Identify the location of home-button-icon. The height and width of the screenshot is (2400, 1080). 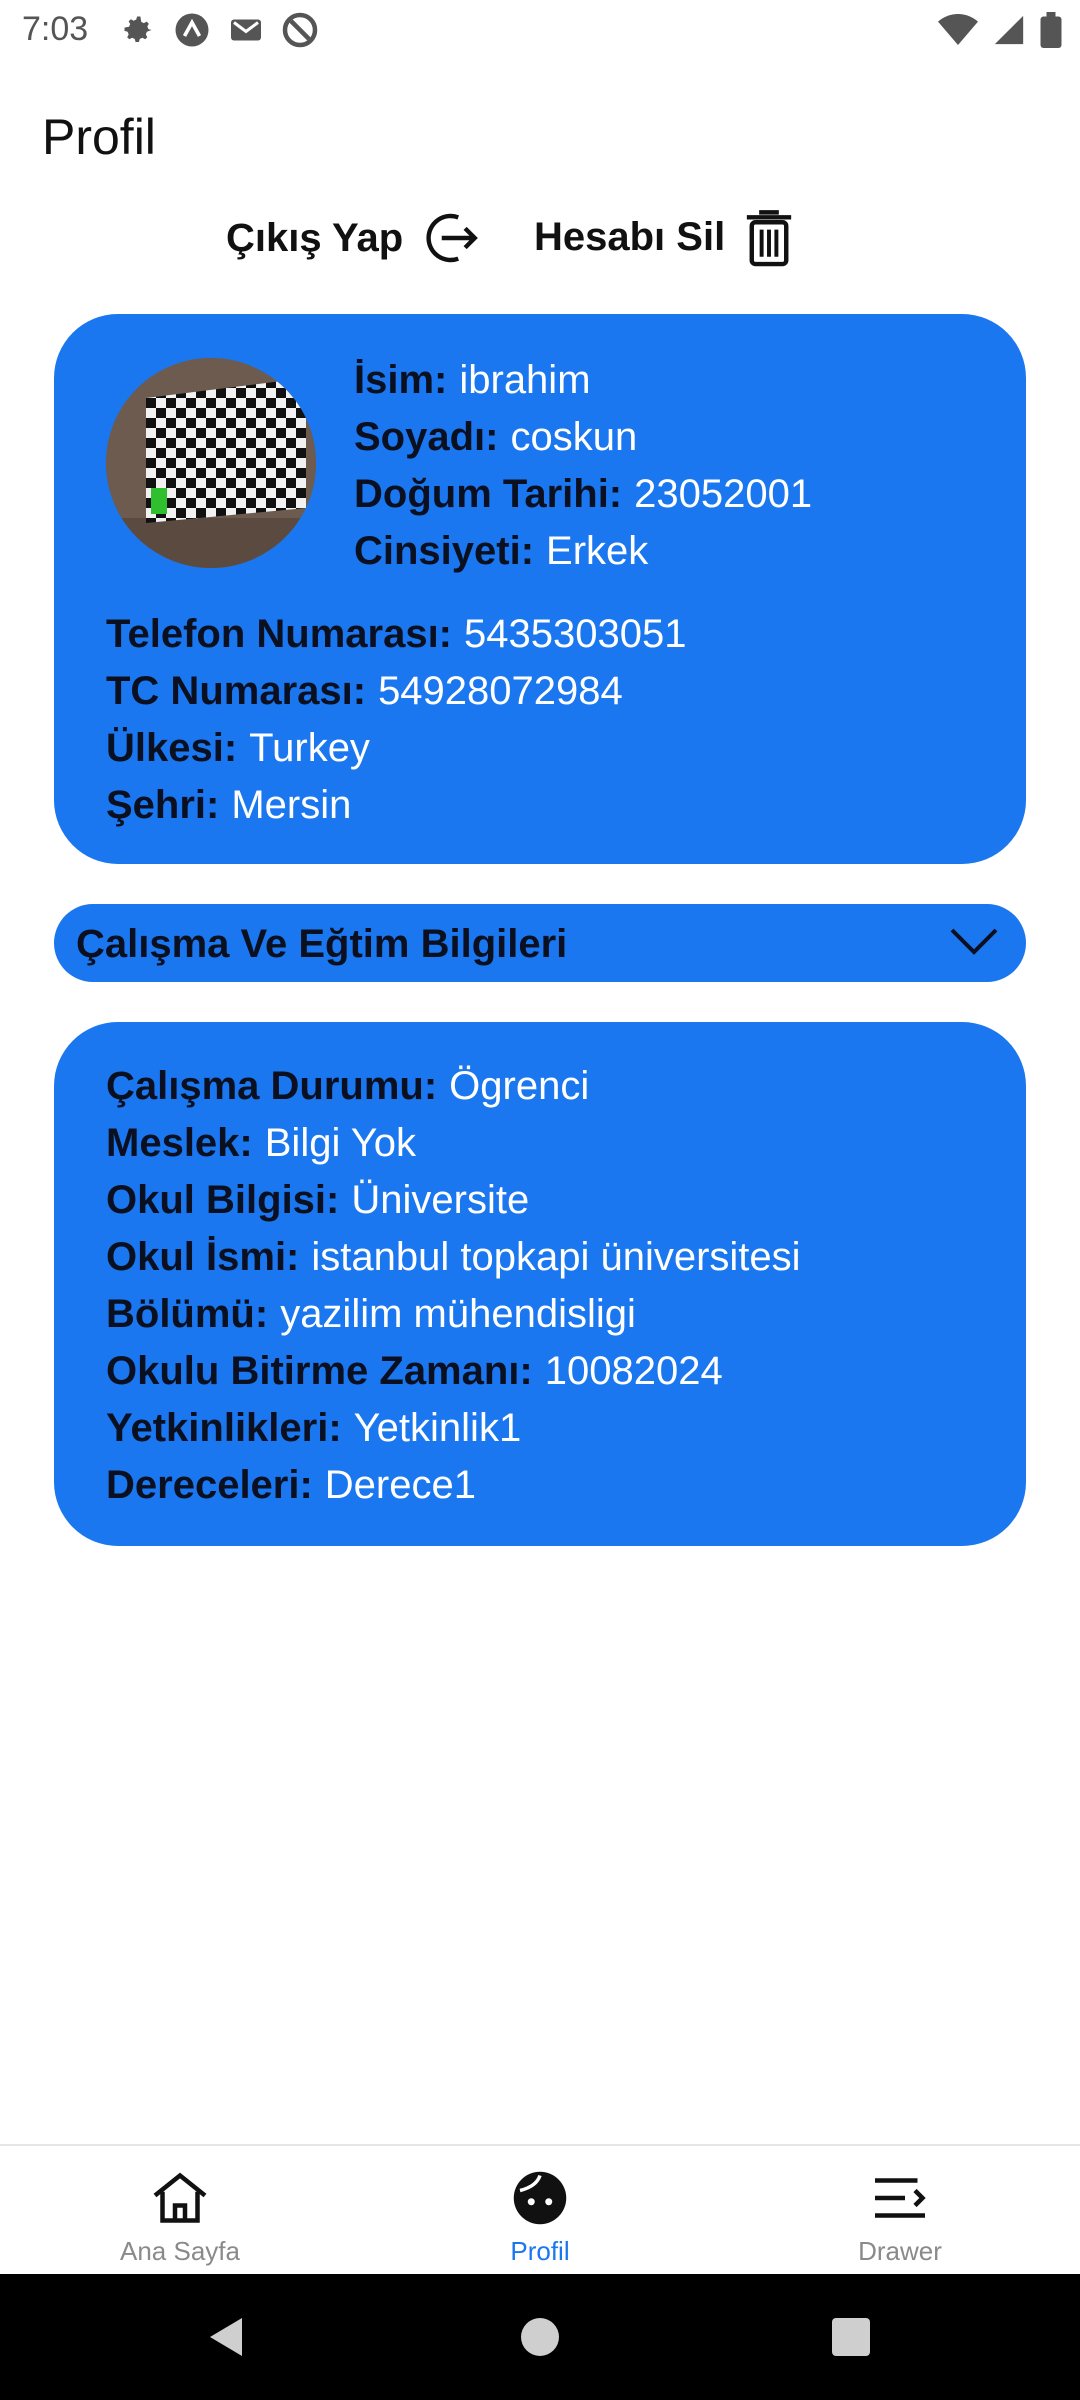
(540, 2337).